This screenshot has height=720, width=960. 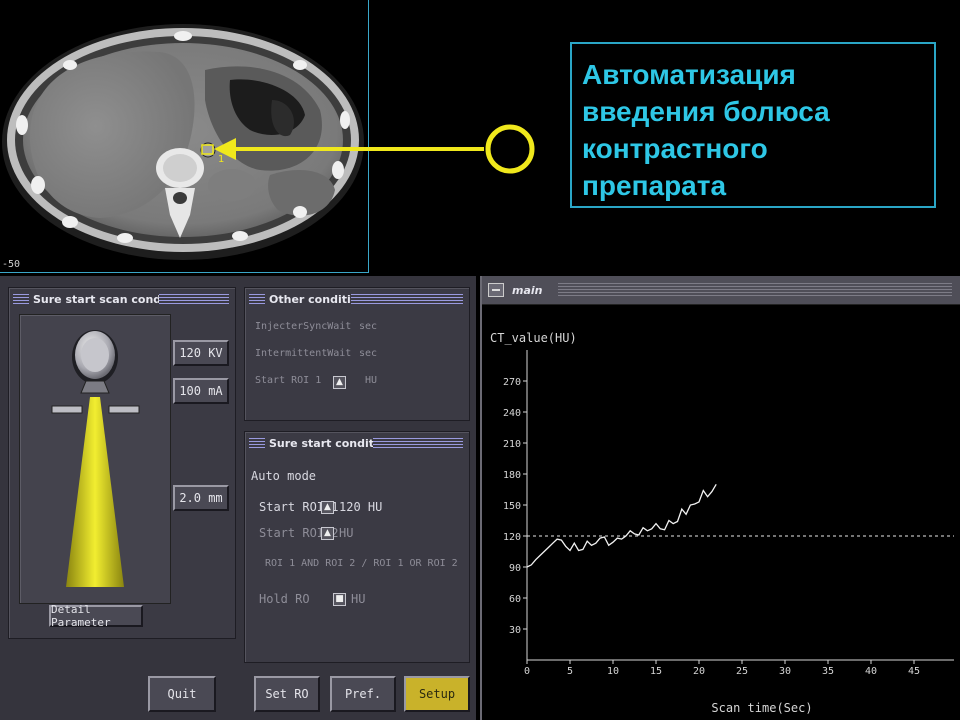 What do you see at coordinates (570, 671) in the screenshot?
I see `x-tick-label: 5` at bounding box center [570, 671].